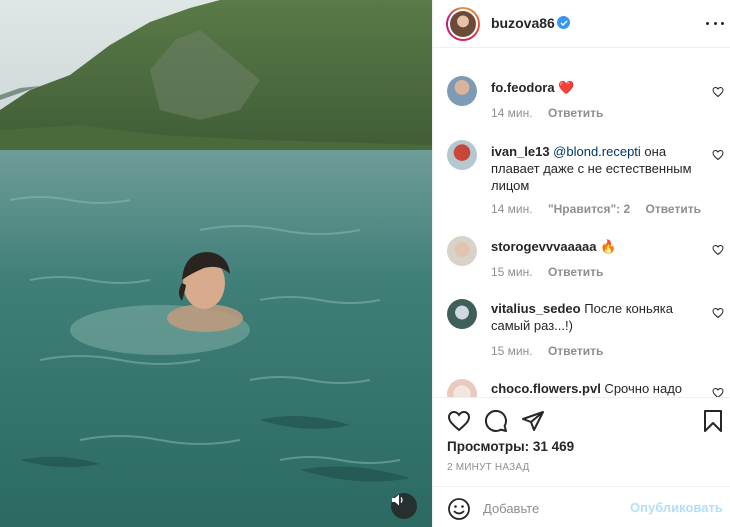 This screenshot has width=730, height=527. I want to click on comment-emoji: 🔥, so click(608, 246).